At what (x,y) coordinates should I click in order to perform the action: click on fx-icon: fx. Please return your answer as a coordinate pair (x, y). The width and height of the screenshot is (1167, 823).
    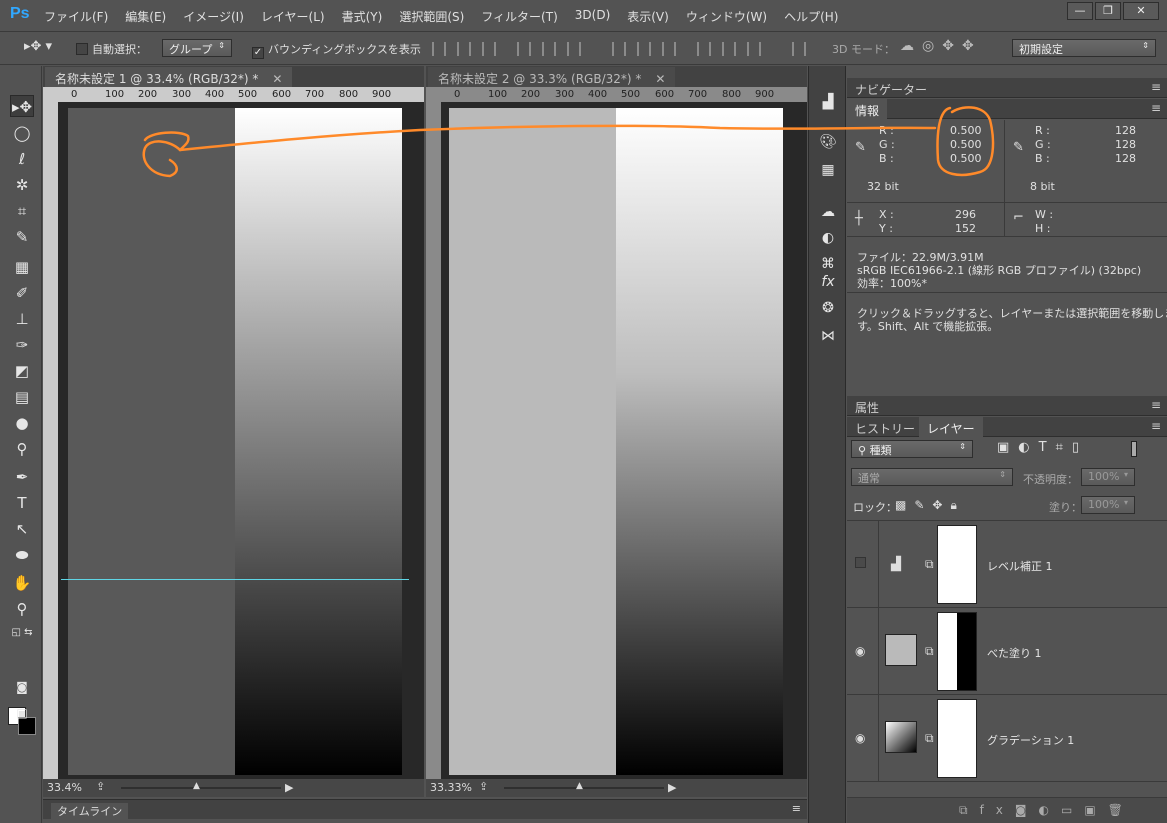
    Looking at the image, I should click on (828, 282).